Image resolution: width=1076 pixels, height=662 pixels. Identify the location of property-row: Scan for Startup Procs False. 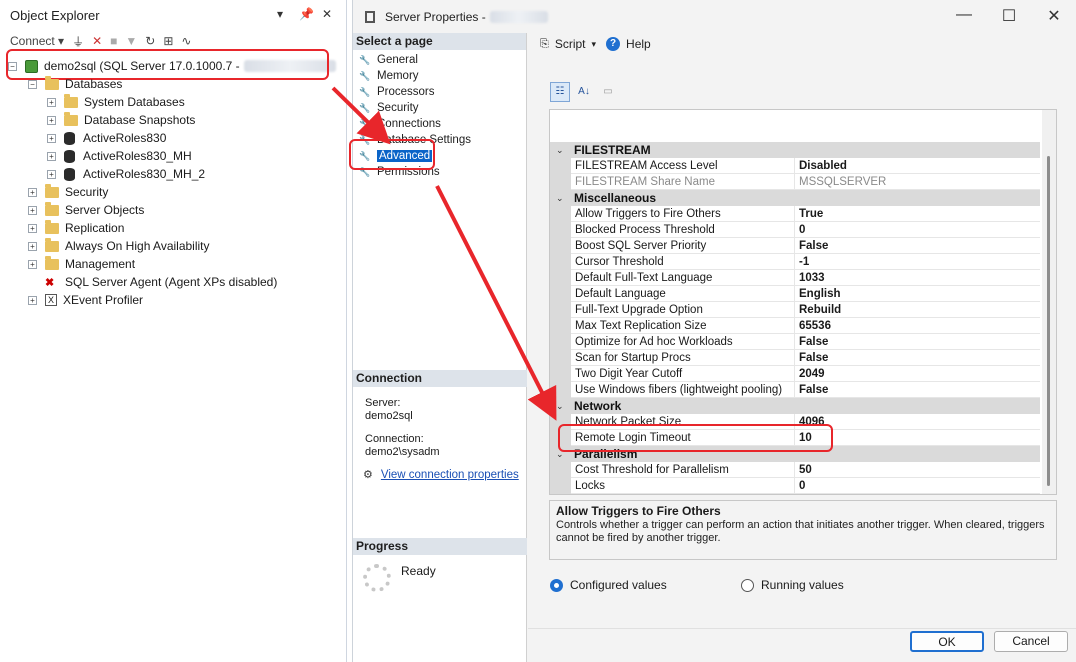
(795, 358).